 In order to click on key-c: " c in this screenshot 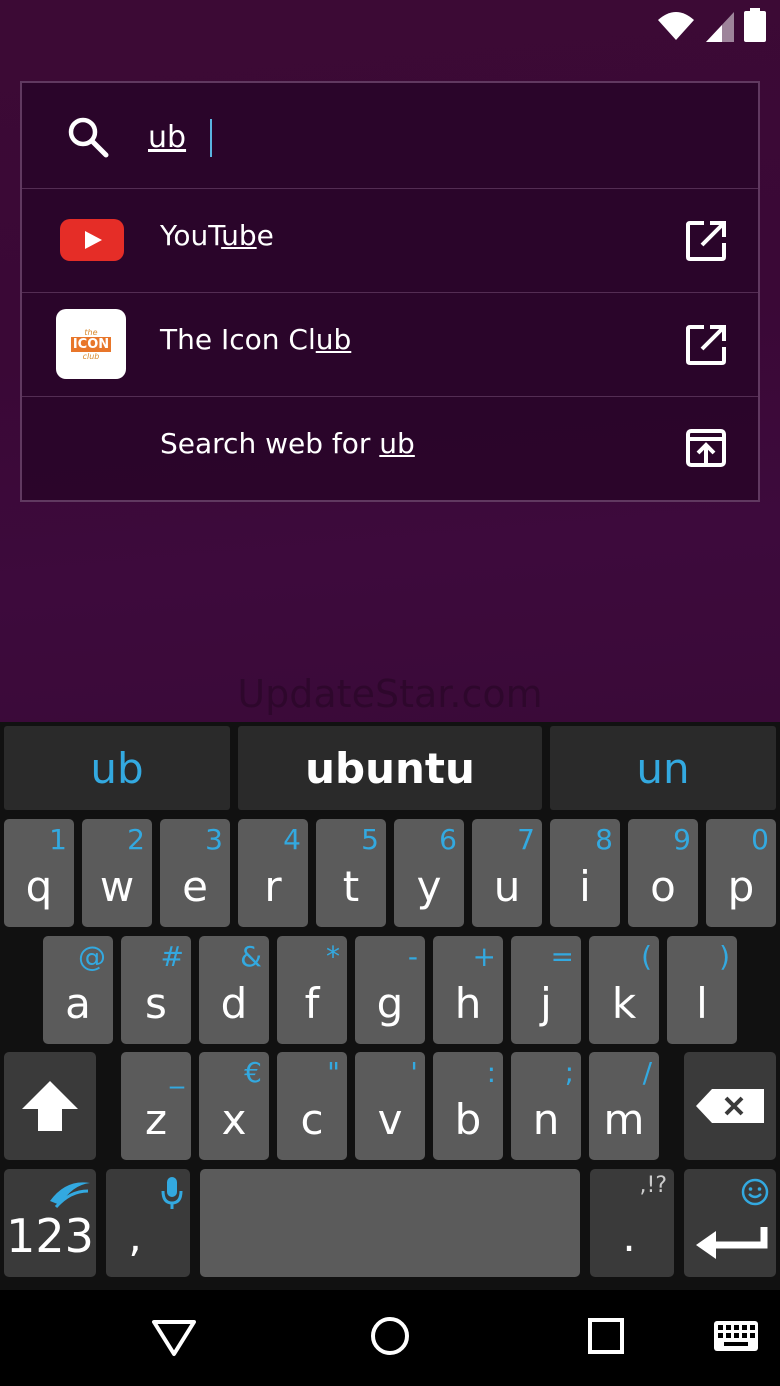, I will do `click(312, 1106)`.